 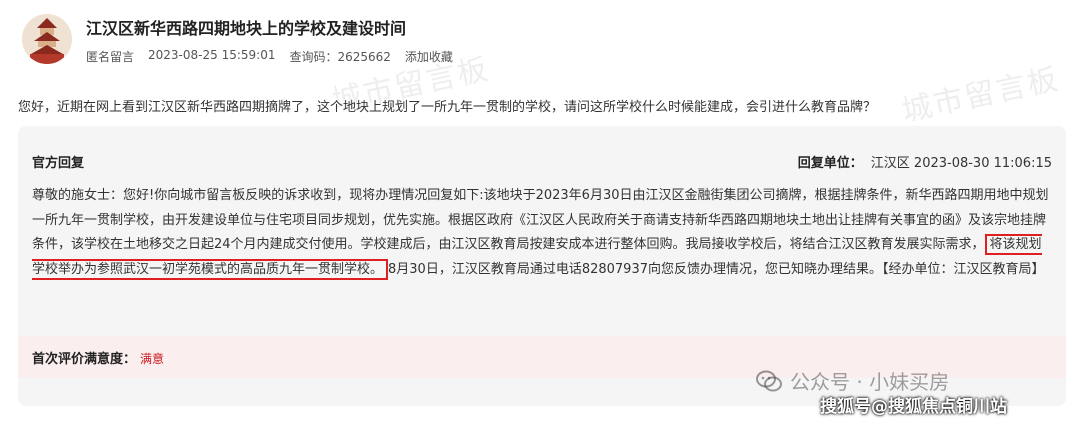 What do you see at coordinates (870, 382) in the screenshot?
I see `wechat-account: 公众号 · 小妹买房` at bounding box center [870, 382].